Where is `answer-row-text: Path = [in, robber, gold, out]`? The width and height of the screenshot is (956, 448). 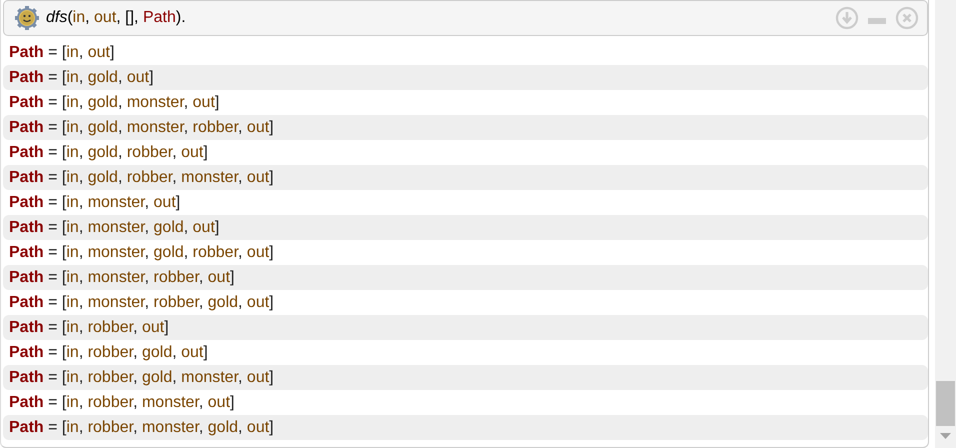 answer-row-text: Path = [in, robber, gold, out] is located at coordinates (108, 353).